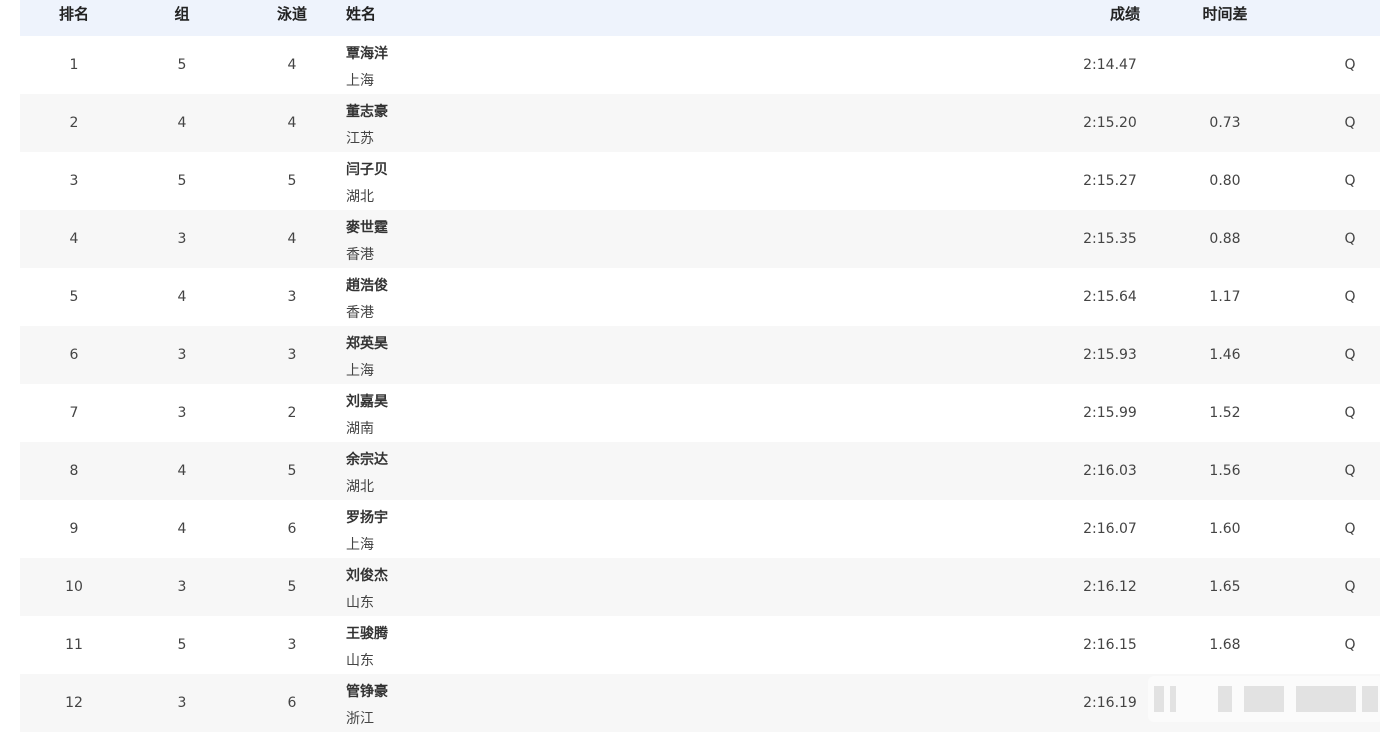 The image size is (1395, 735). Describe the element at coordinates (700, 239) in the screenshot. I see `table-row: 4 3 4 麥世霆 香港 2:15.35 0.88 Q` at that location.